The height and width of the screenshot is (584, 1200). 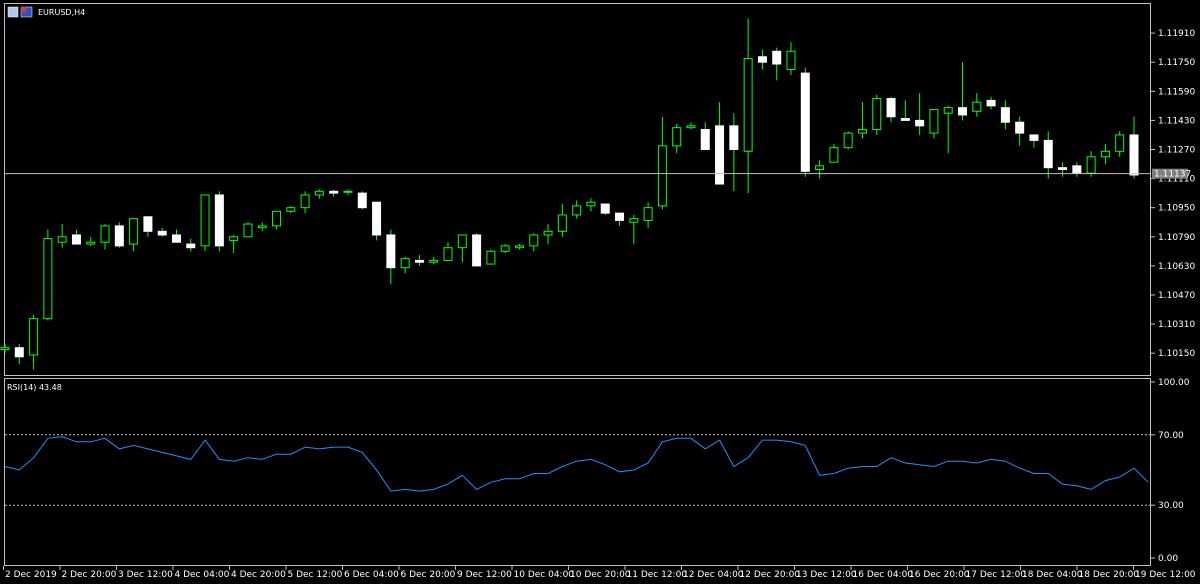 I want to click on current-price-label: 1.11137, so click(x=1172, y=175).